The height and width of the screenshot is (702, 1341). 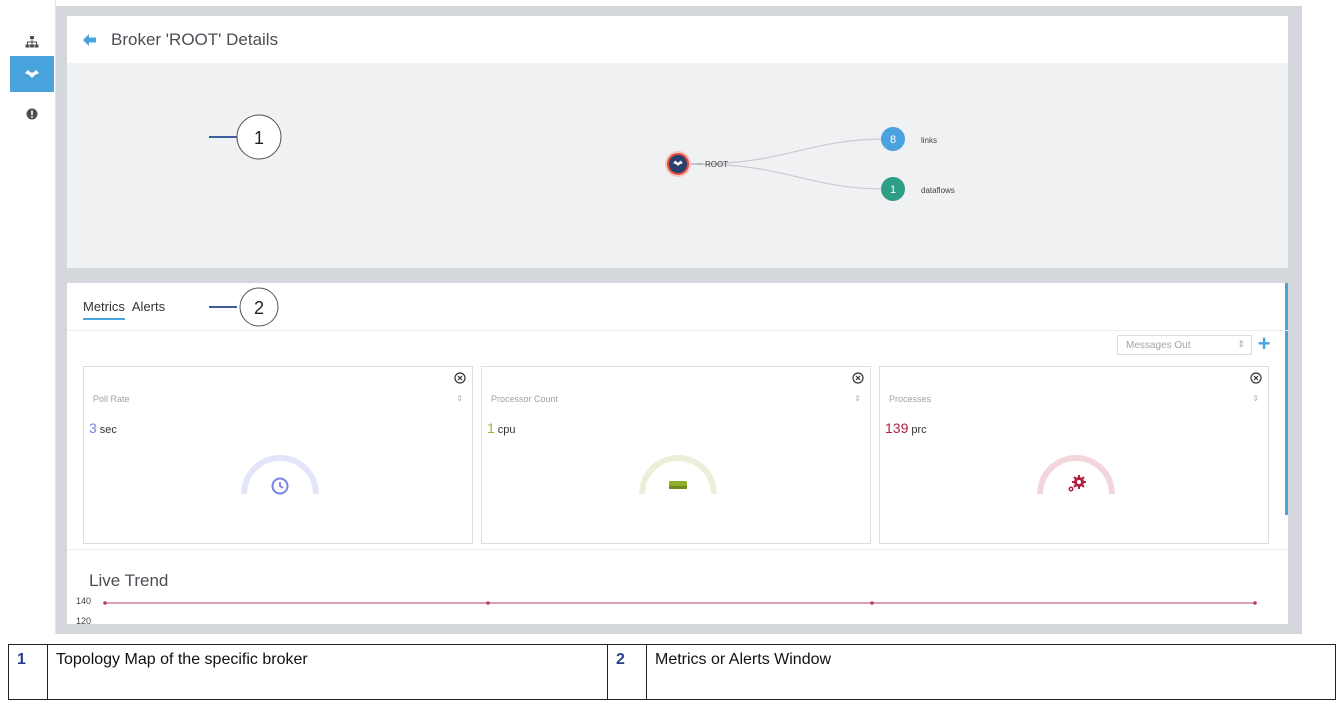 What do you see at coordinates (677, 549) in the screenshot?
I see `trend-divider` at bounding box center [677, 549].